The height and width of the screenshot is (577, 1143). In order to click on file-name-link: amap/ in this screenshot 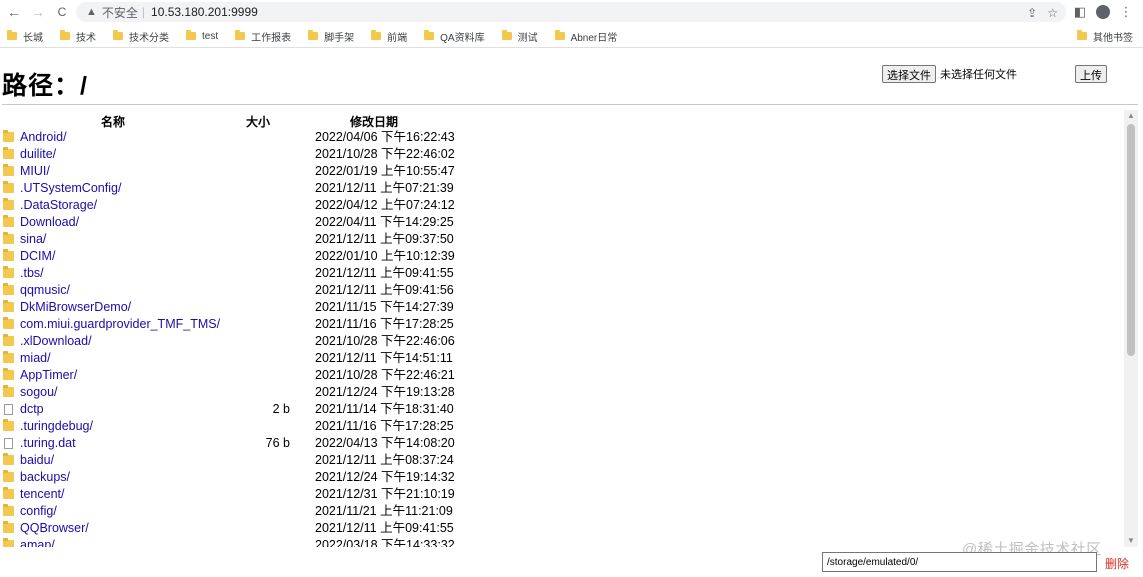, I will do `click(37, 542)`.